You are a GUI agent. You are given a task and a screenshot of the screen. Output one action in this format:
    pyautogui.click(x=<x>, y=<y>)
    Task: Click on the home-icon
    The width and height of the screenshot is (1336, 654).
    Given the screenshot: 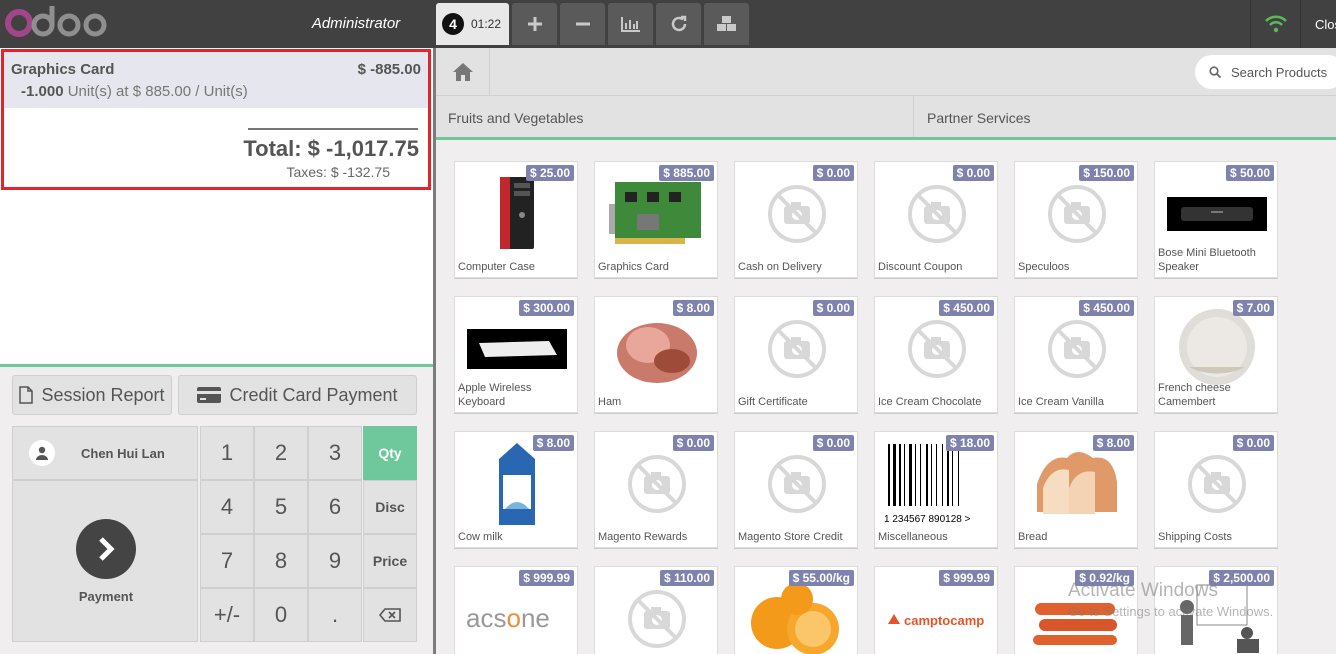 What is the action you would take?
    pyautogui.click(x=462, y=72)
    